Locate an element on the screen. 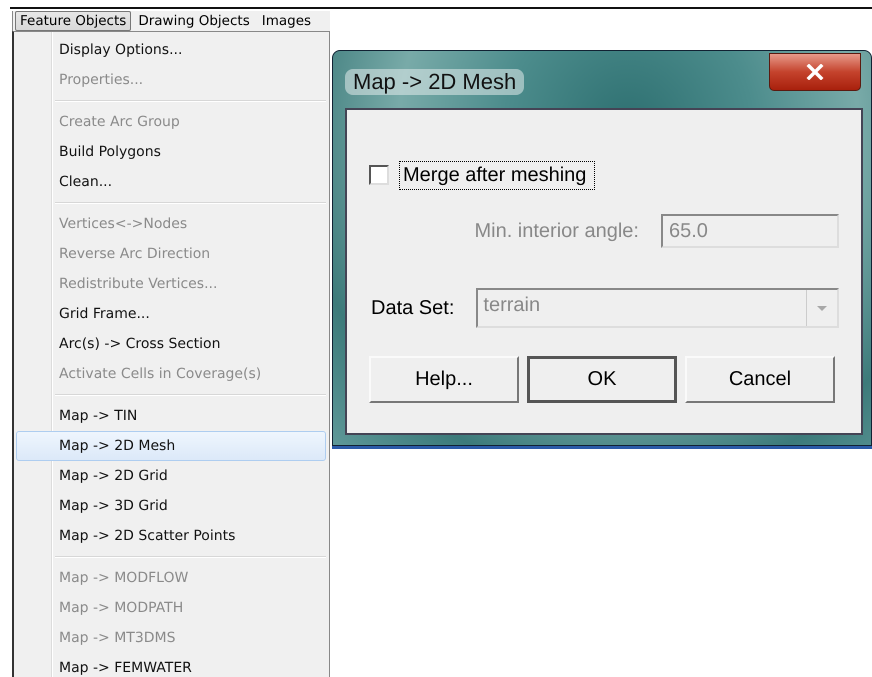  dialog-title: Map -> 2D Mesh is located at coordinates (434, 82).